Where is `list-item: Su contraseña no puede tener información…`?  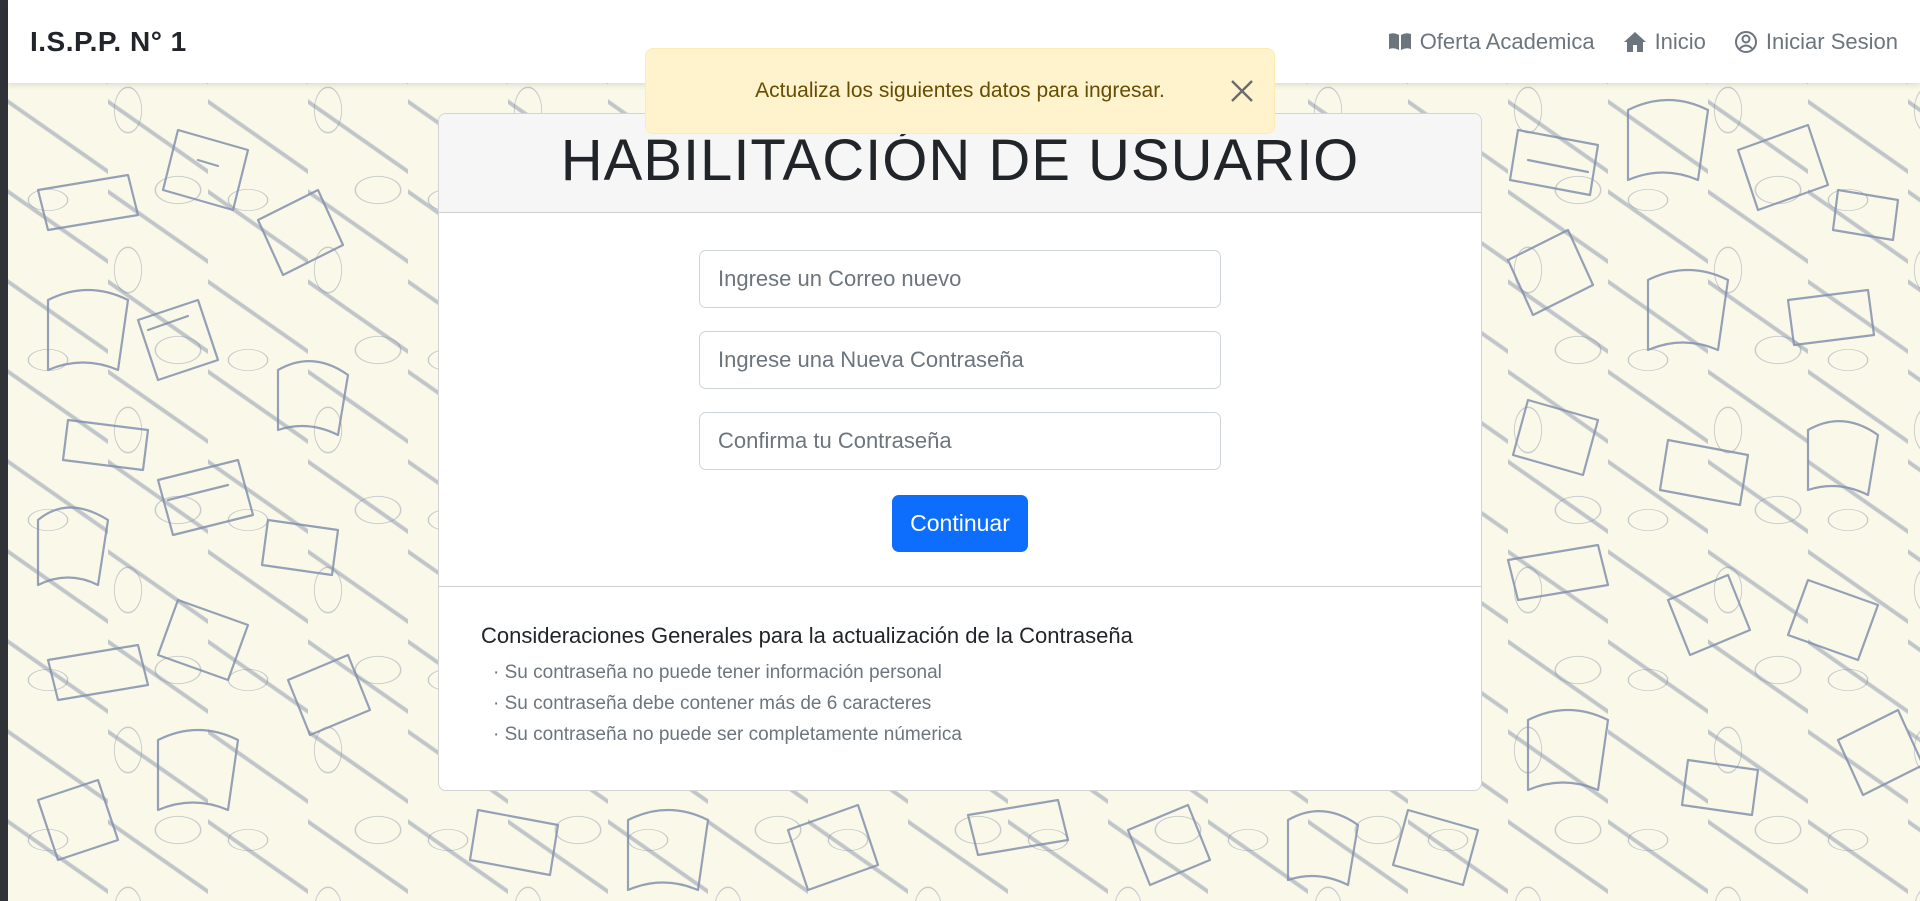 list-item: Su contraseña no puede tener información… is located at coordinates (966, 672).